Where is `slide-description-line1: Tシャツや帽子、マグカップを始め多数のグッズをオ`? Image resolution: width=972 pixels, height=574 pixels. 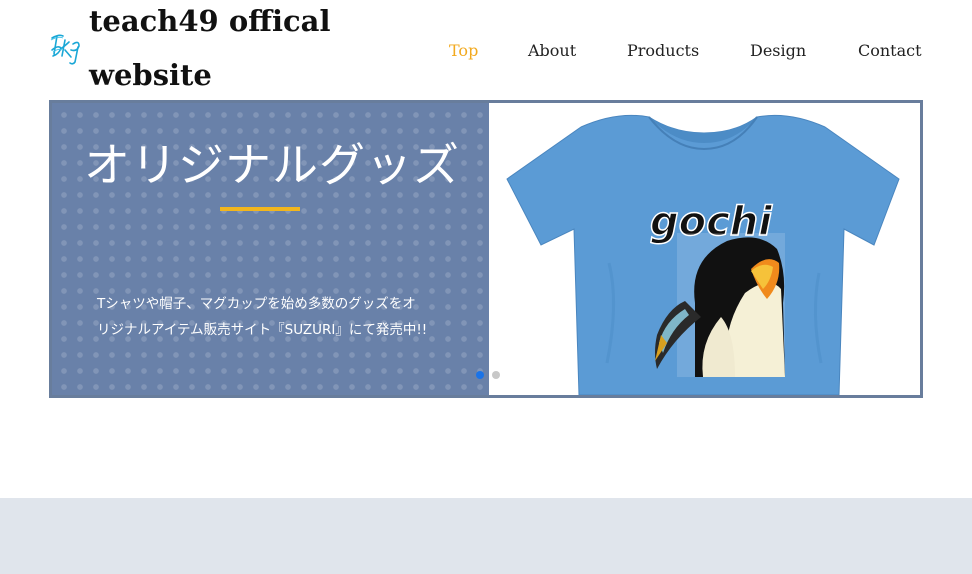
slide-description-line1: Tシャツや帽子、マグカップを始め多数のグッズをオ is located at coordinates (256, 304).